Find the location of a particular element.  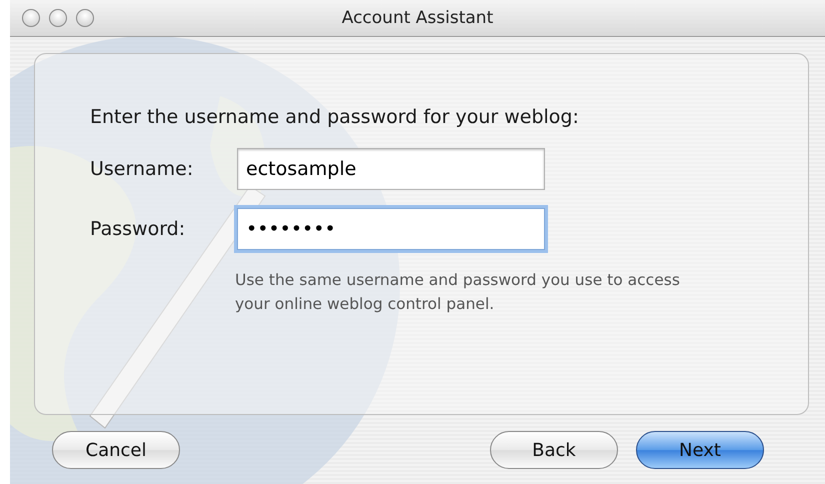

text-field: ectosample is located at coordinates (391, 169).